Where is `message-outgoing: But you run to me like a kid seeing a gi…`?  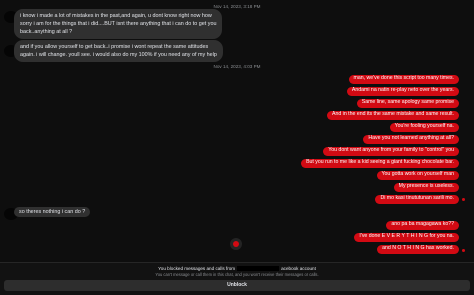
message-outgoing: But you run to me like a kid seeing a gi… is located at coordinates (380, 163).